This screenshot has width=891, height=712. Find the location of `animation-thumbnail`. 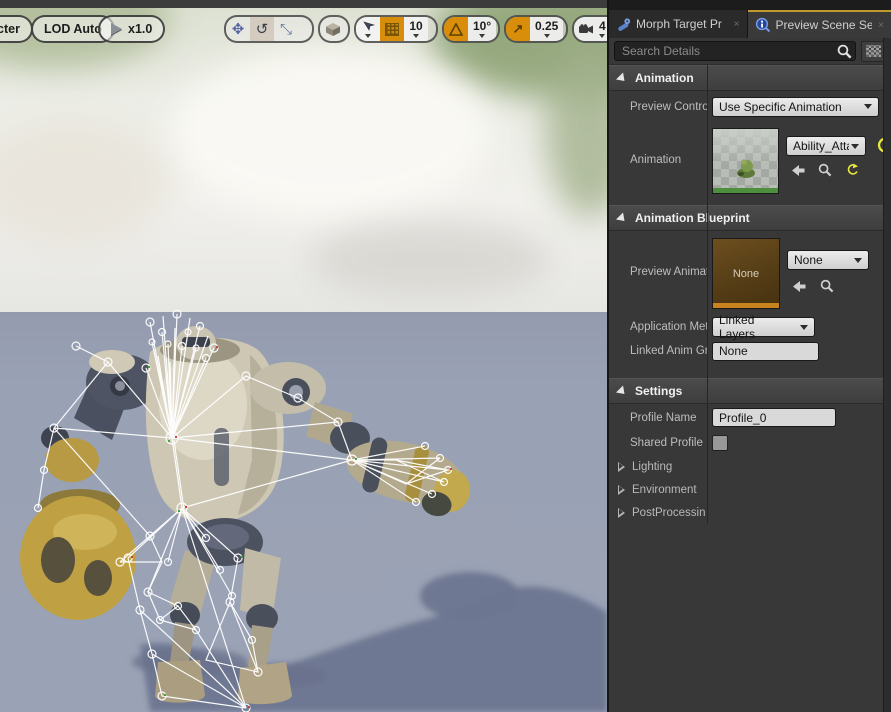

animation-thumbnail is located at coordinates (745, 161).